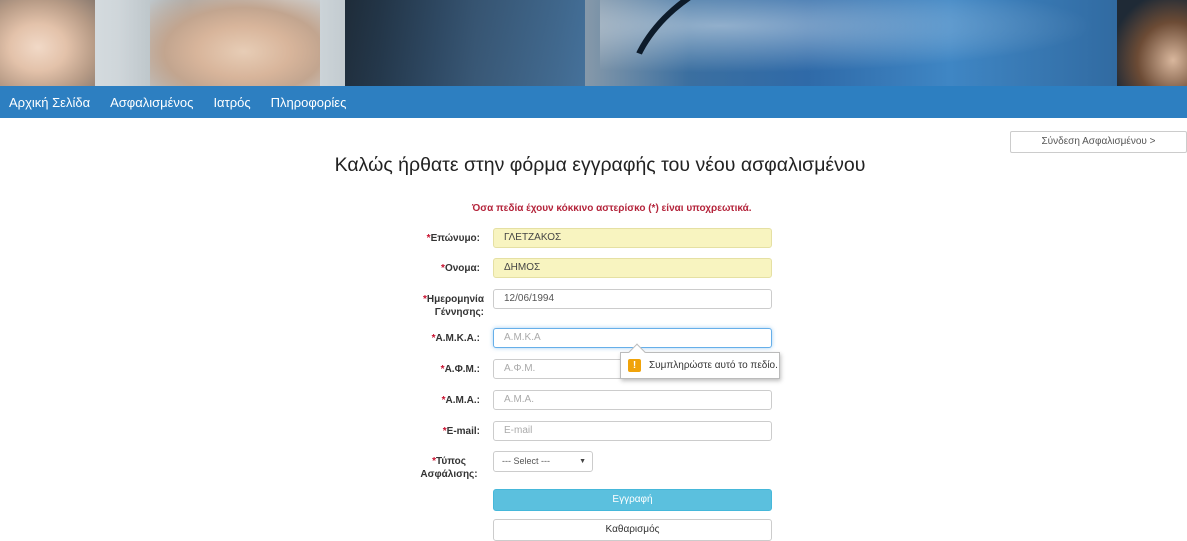 This screenshot has height=541, width=1187. What do you see at coordinates (632, 500) in the screenshot?
I see `register-button: Εγγραφή` at bounding box center [632, 500].